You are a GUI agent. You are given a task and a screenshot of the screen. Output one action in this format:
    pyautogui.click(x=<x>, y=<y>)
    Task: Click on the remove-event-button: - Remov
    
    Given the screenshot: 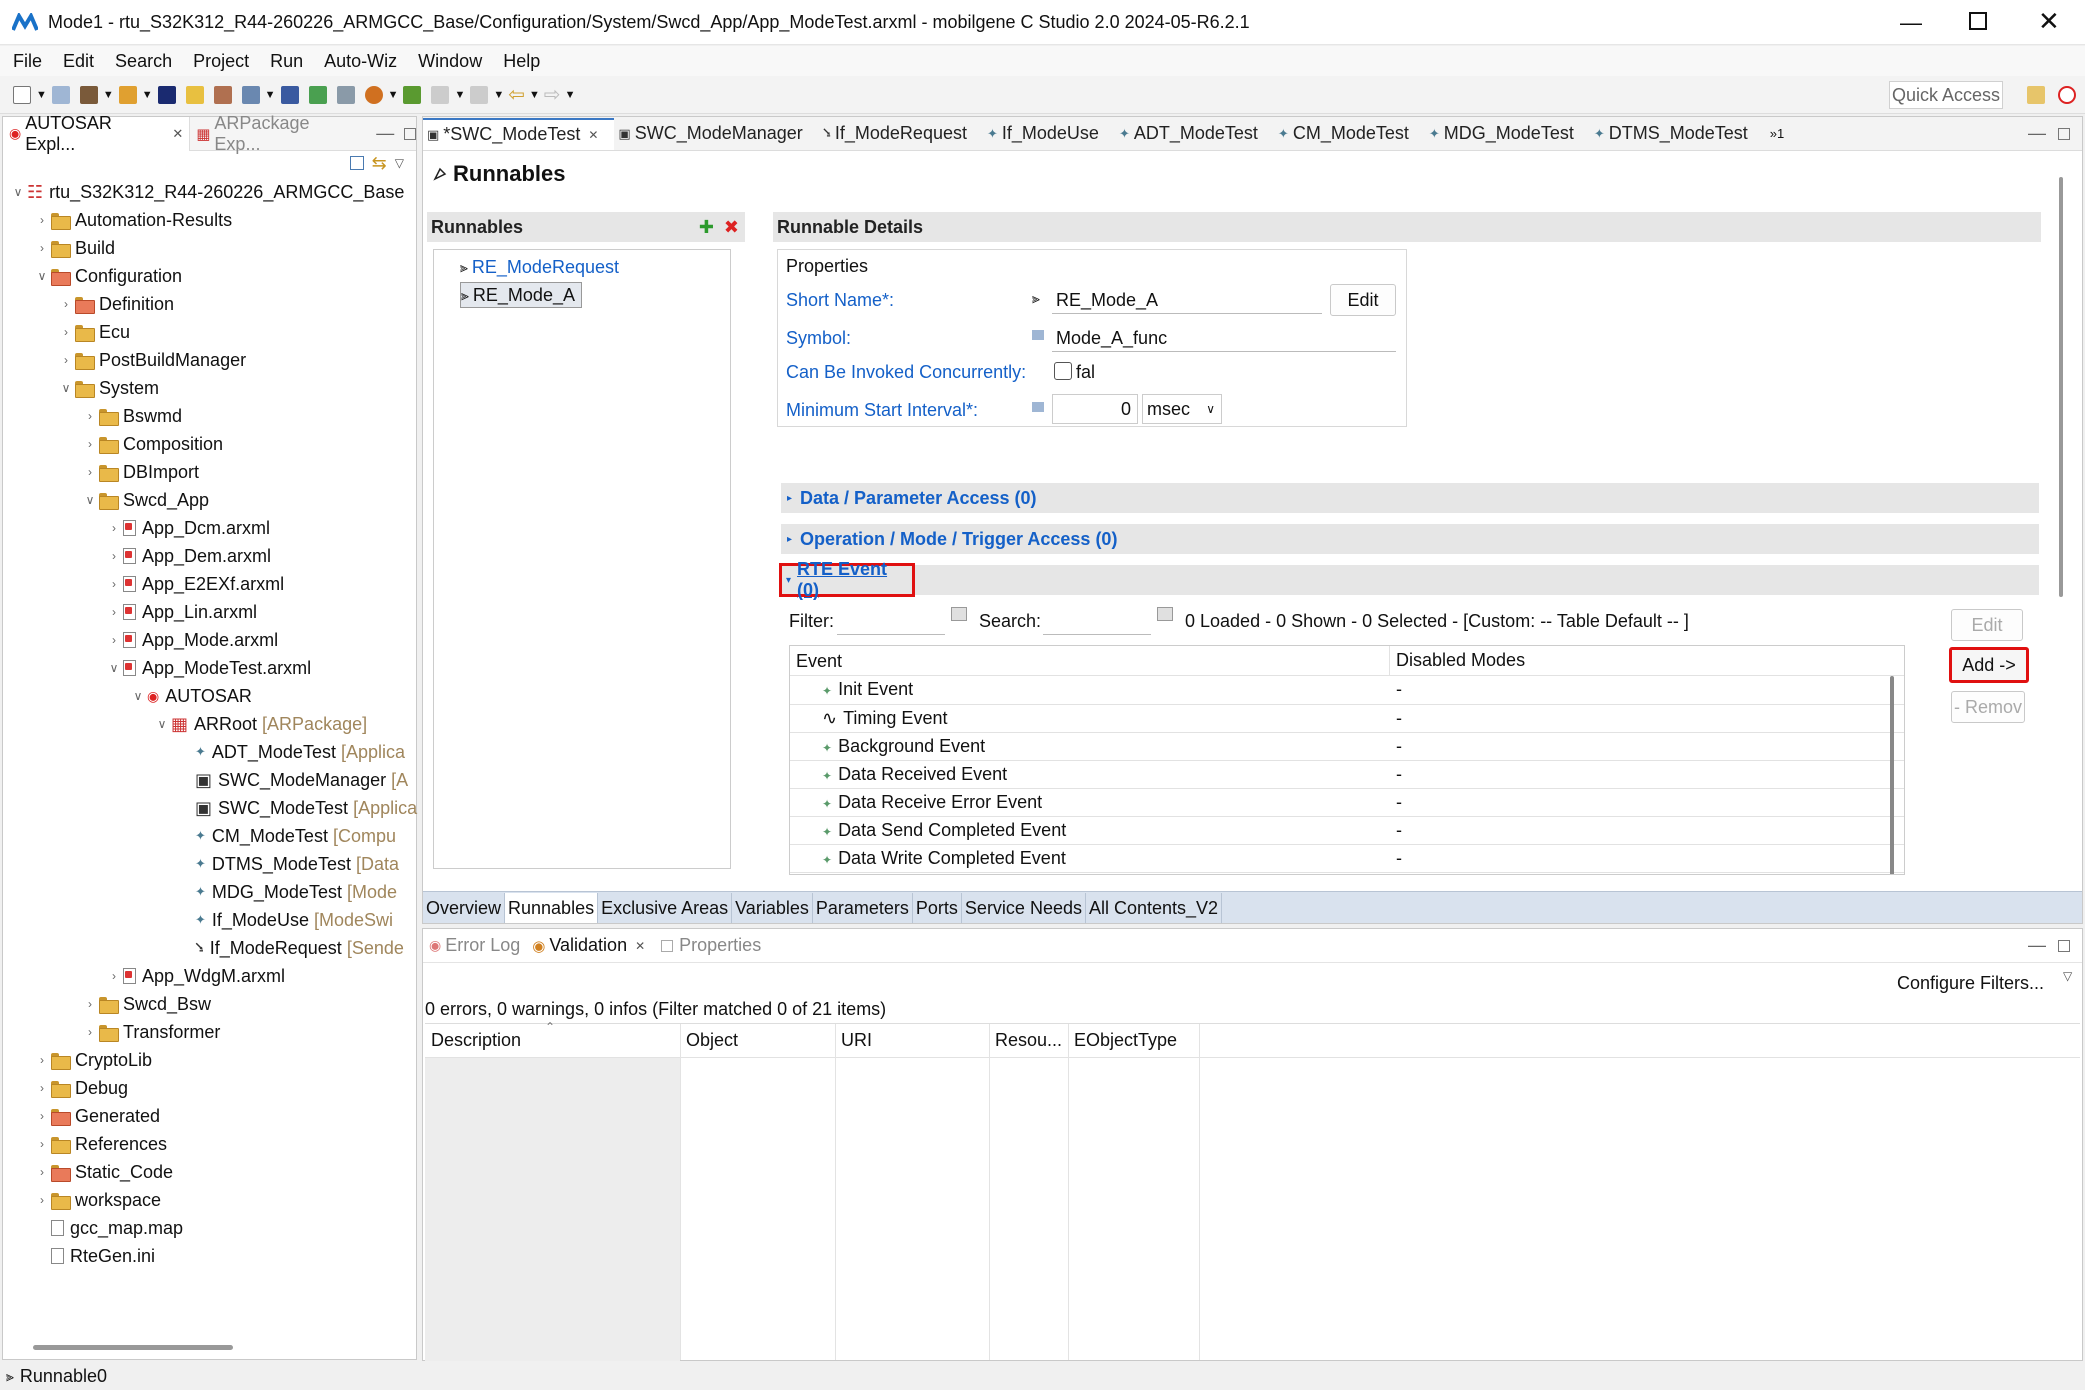 What is the action you would take?
    pyautogui.click(x=1988, y=707)
    